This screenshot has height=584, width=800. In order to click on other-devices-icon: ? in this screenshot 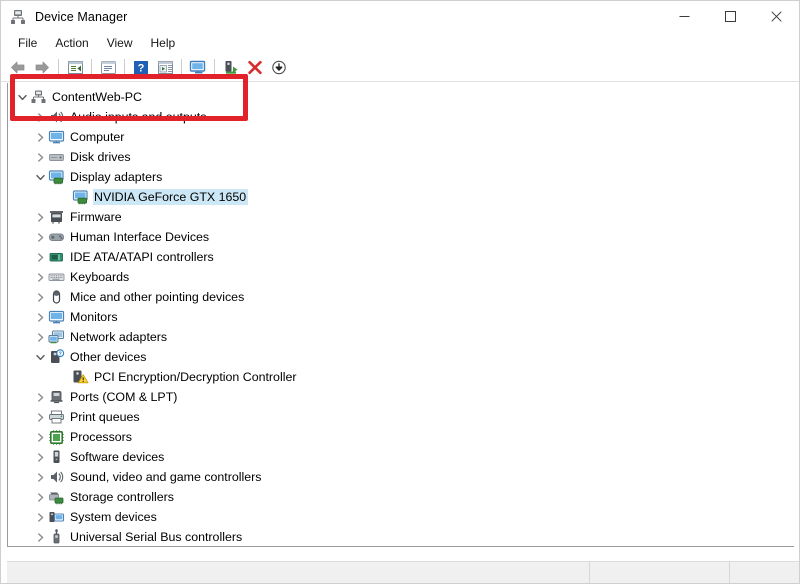, I will do `click(56, 357)`.